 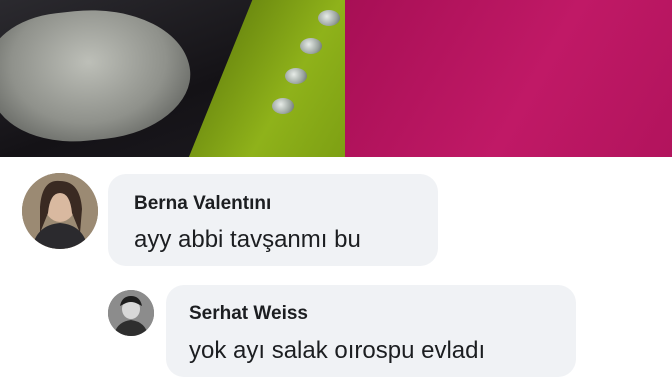 I want to click on comment-text: ayy abbi tavşanmı bu, so click(x=247, y=239).